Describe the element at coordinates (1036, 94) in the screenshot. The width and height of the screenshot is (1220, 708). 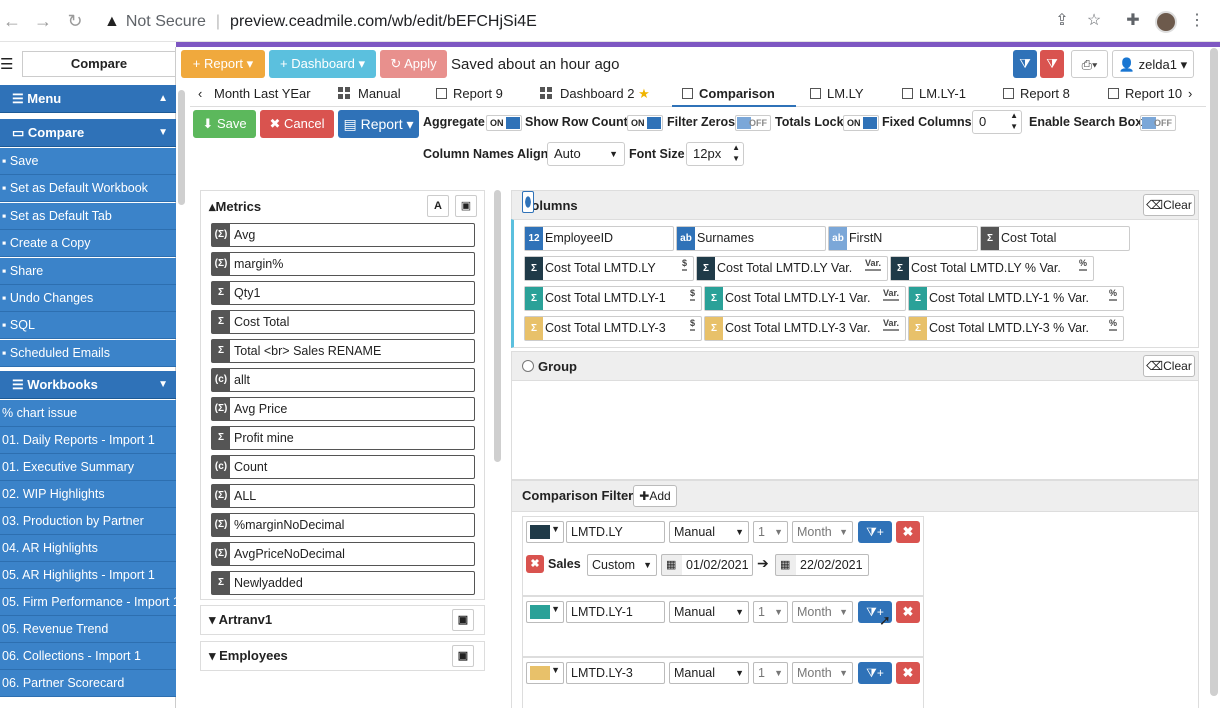
I see `tab-report-8: Report 8` at that location.